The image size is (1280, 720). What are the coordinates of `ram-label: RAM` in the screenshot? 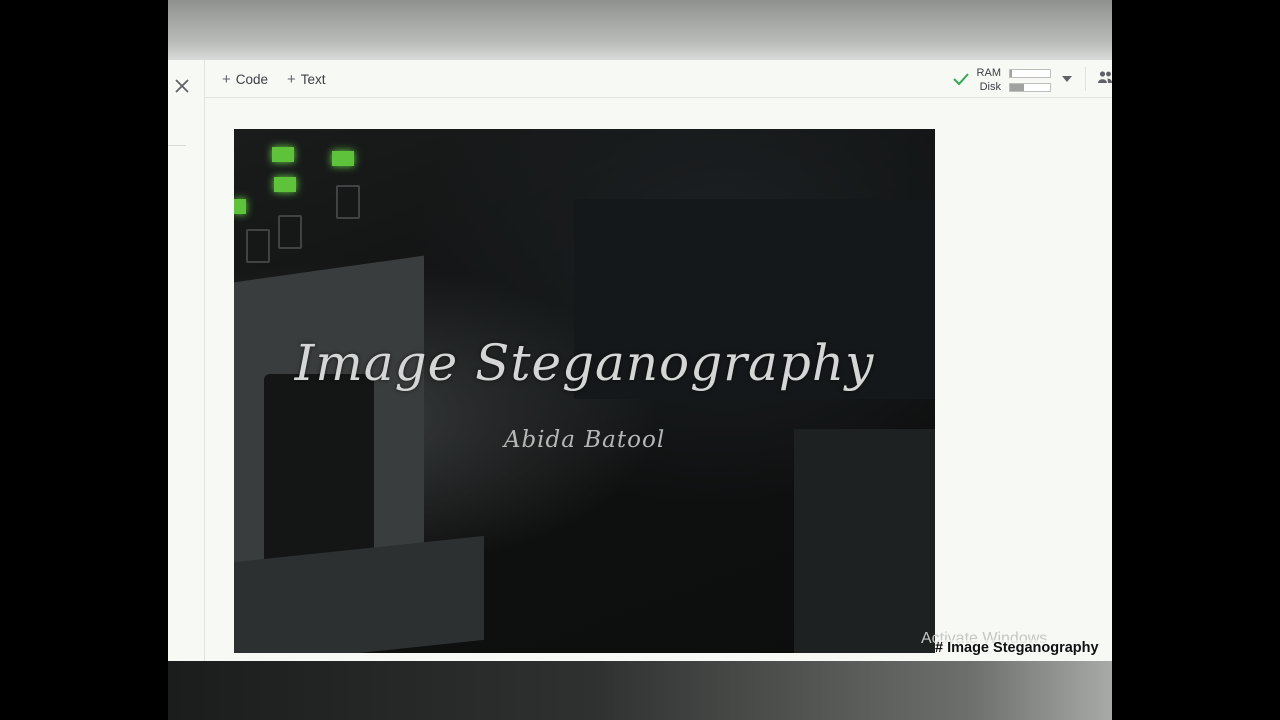 It's located at (988, 73).